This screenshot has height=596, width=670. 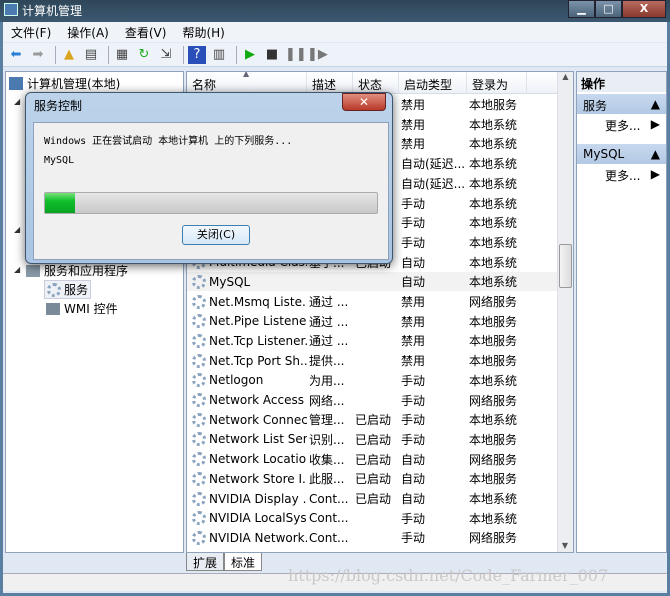 I want to click on actions-section-services: 服务 ▲, so click(x=621, y=104).